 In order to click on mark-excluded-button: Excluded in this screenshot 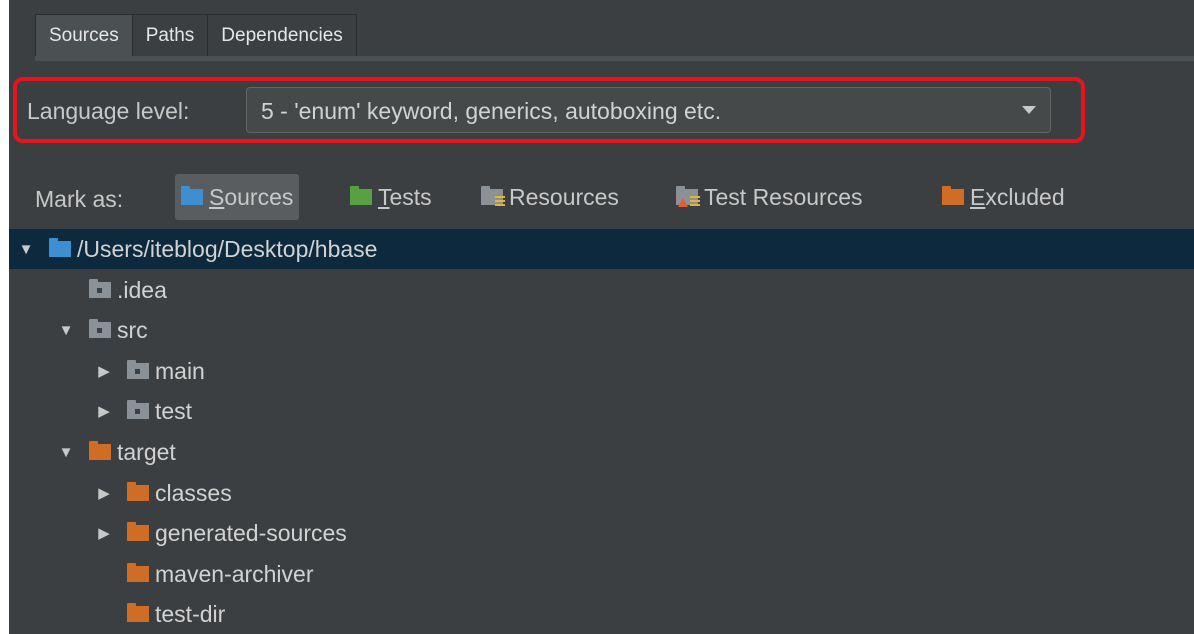, I will do `click(1003, 197)`.